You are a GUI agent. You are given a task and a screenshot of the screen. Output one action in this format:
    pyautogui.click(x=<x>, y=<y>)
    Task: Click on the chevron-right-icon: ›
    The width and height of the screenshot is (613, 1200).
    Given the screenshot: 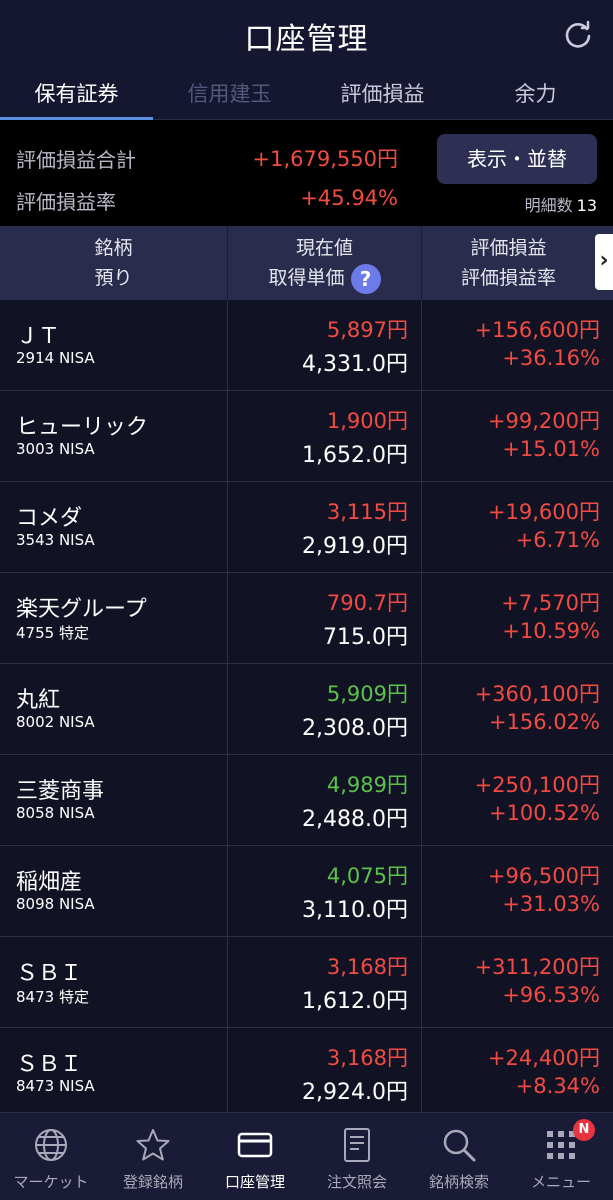 What is the action you would take?
    pyautogui.click(x=604, y=262)
    